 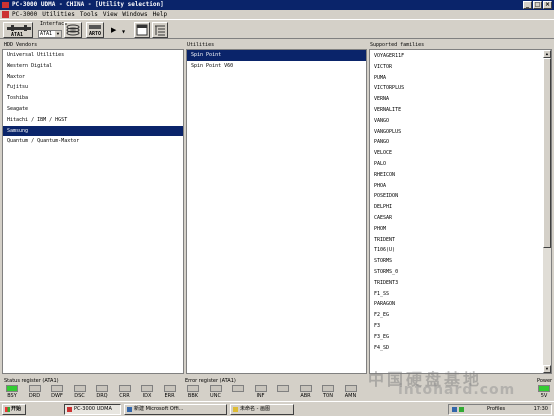 I want to click on family-item: F4_SD, so click(x=460, y=348).